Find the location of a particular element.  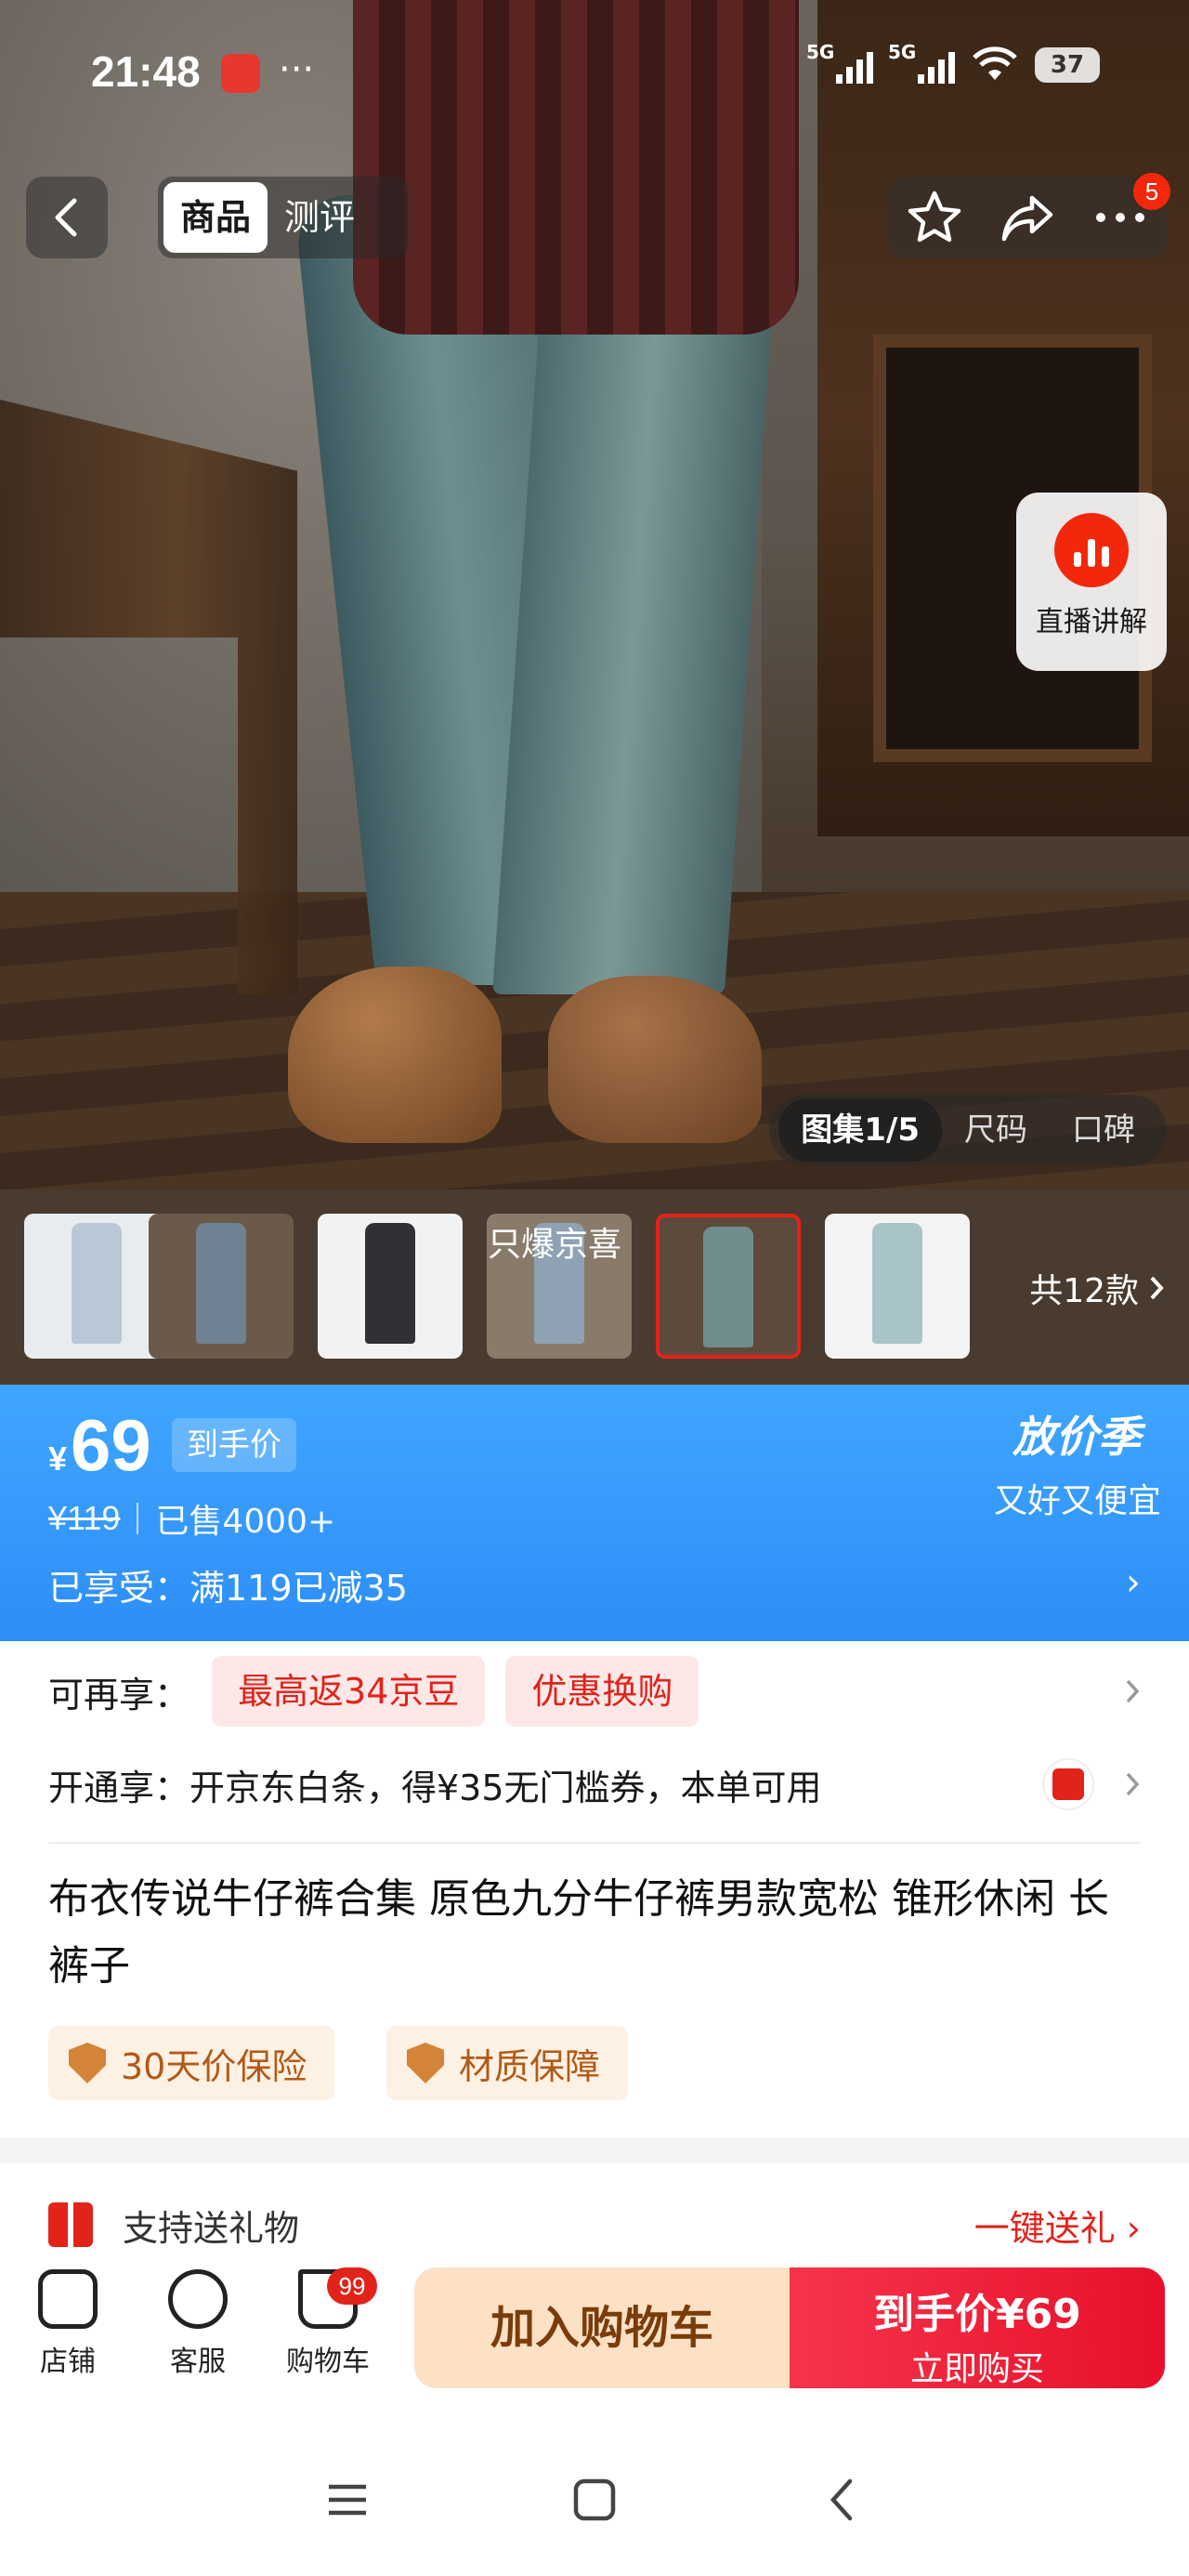

guarantee-price-protection: 30天价保险 is located at coordinates (192, 2063).